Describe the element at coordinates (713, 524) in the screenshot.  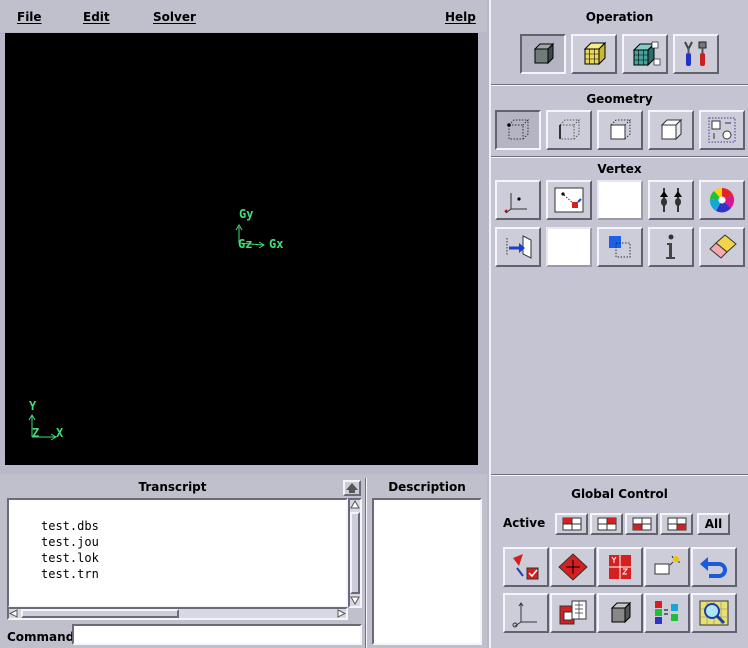
I see `active-all-button: All` at that location.